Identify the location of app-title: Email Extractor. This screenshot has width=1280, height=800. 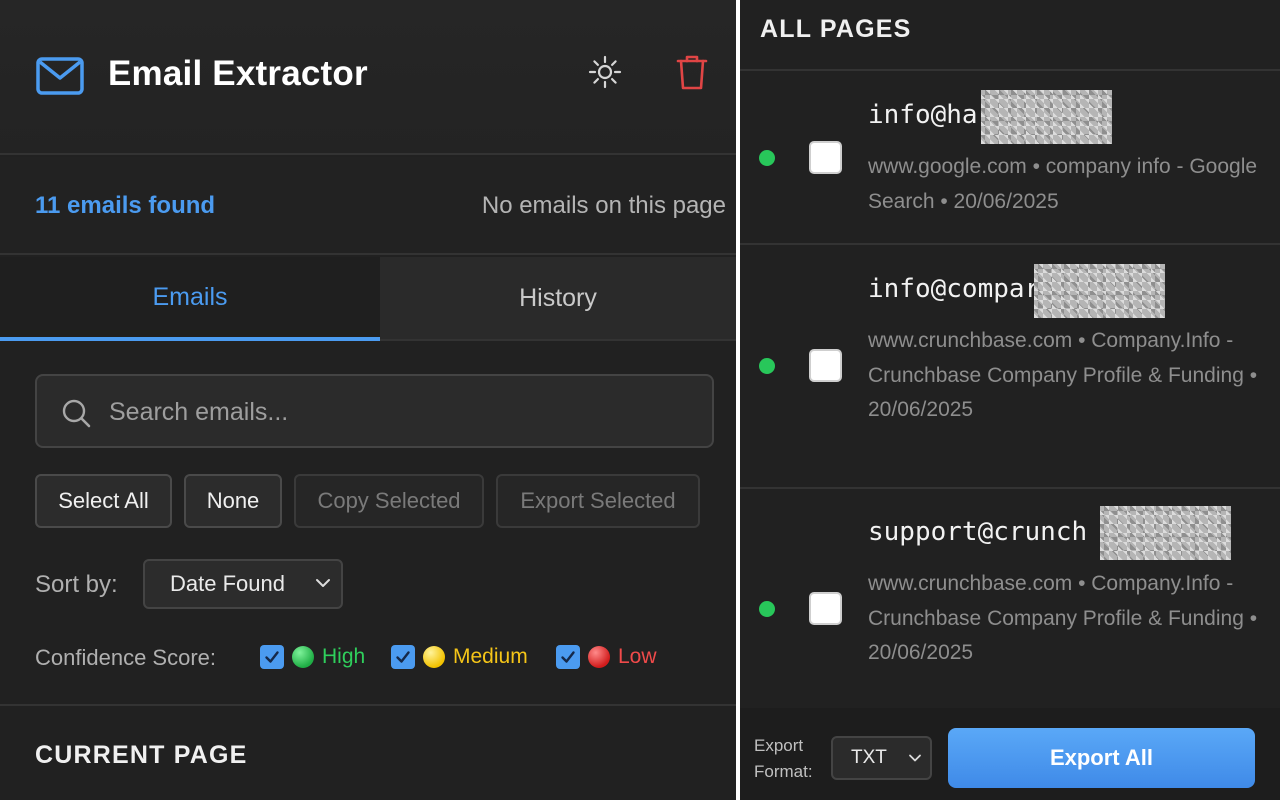
(238, 73).